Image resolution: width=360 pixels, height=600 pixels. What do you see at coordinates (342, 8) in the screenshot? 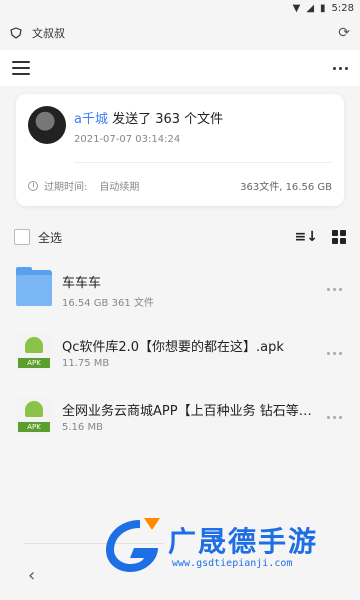
I see `status-time: 5:28` at bounding box center [342, 8].